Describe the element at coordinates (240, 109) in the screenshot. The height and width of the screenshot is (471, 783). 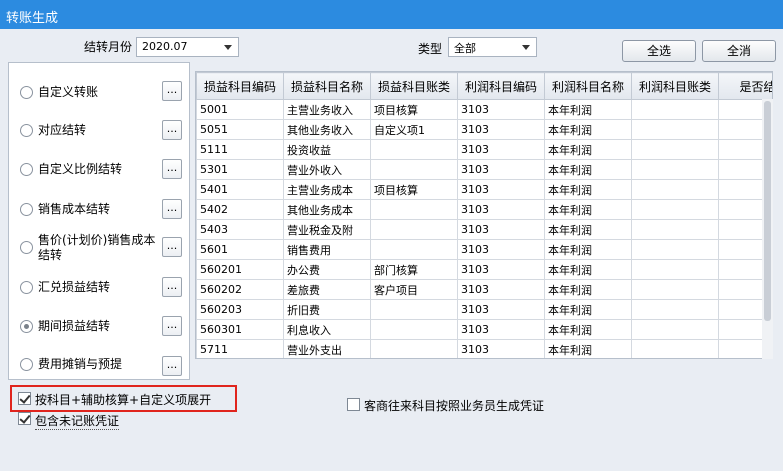
I see `table-cell: 5001` at that location.